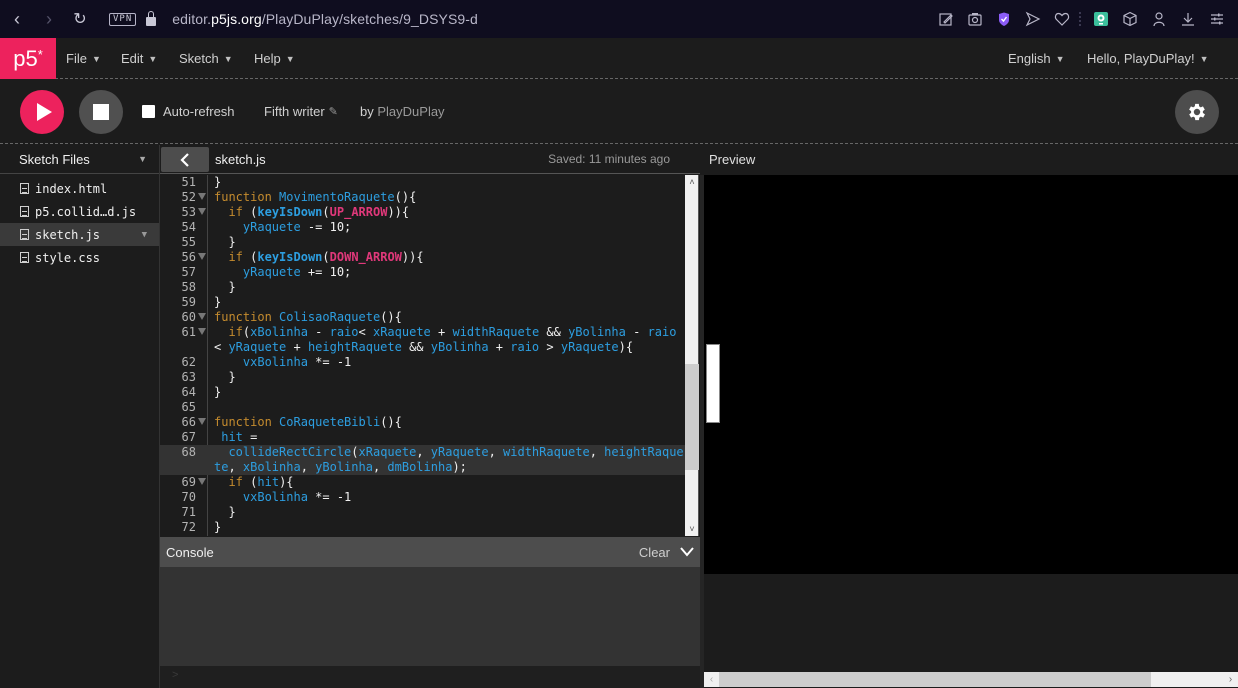 The width and height of the screenshot is (1238, 688). Describe the element at coordinates (597, 452) in the screenshot. I see `code-token: ,` at that location.